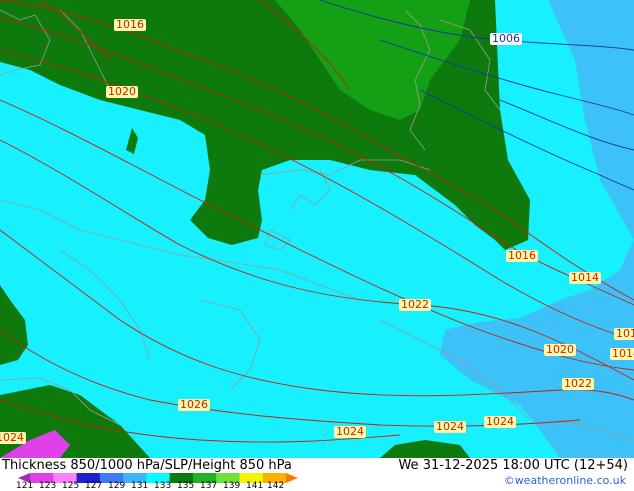 The width and height of the screenshot is (634, 491). I want to click on legend-tick-labels: 121 123 125 127 129 131 133 135 137 139 141 142, so click(170, 486).